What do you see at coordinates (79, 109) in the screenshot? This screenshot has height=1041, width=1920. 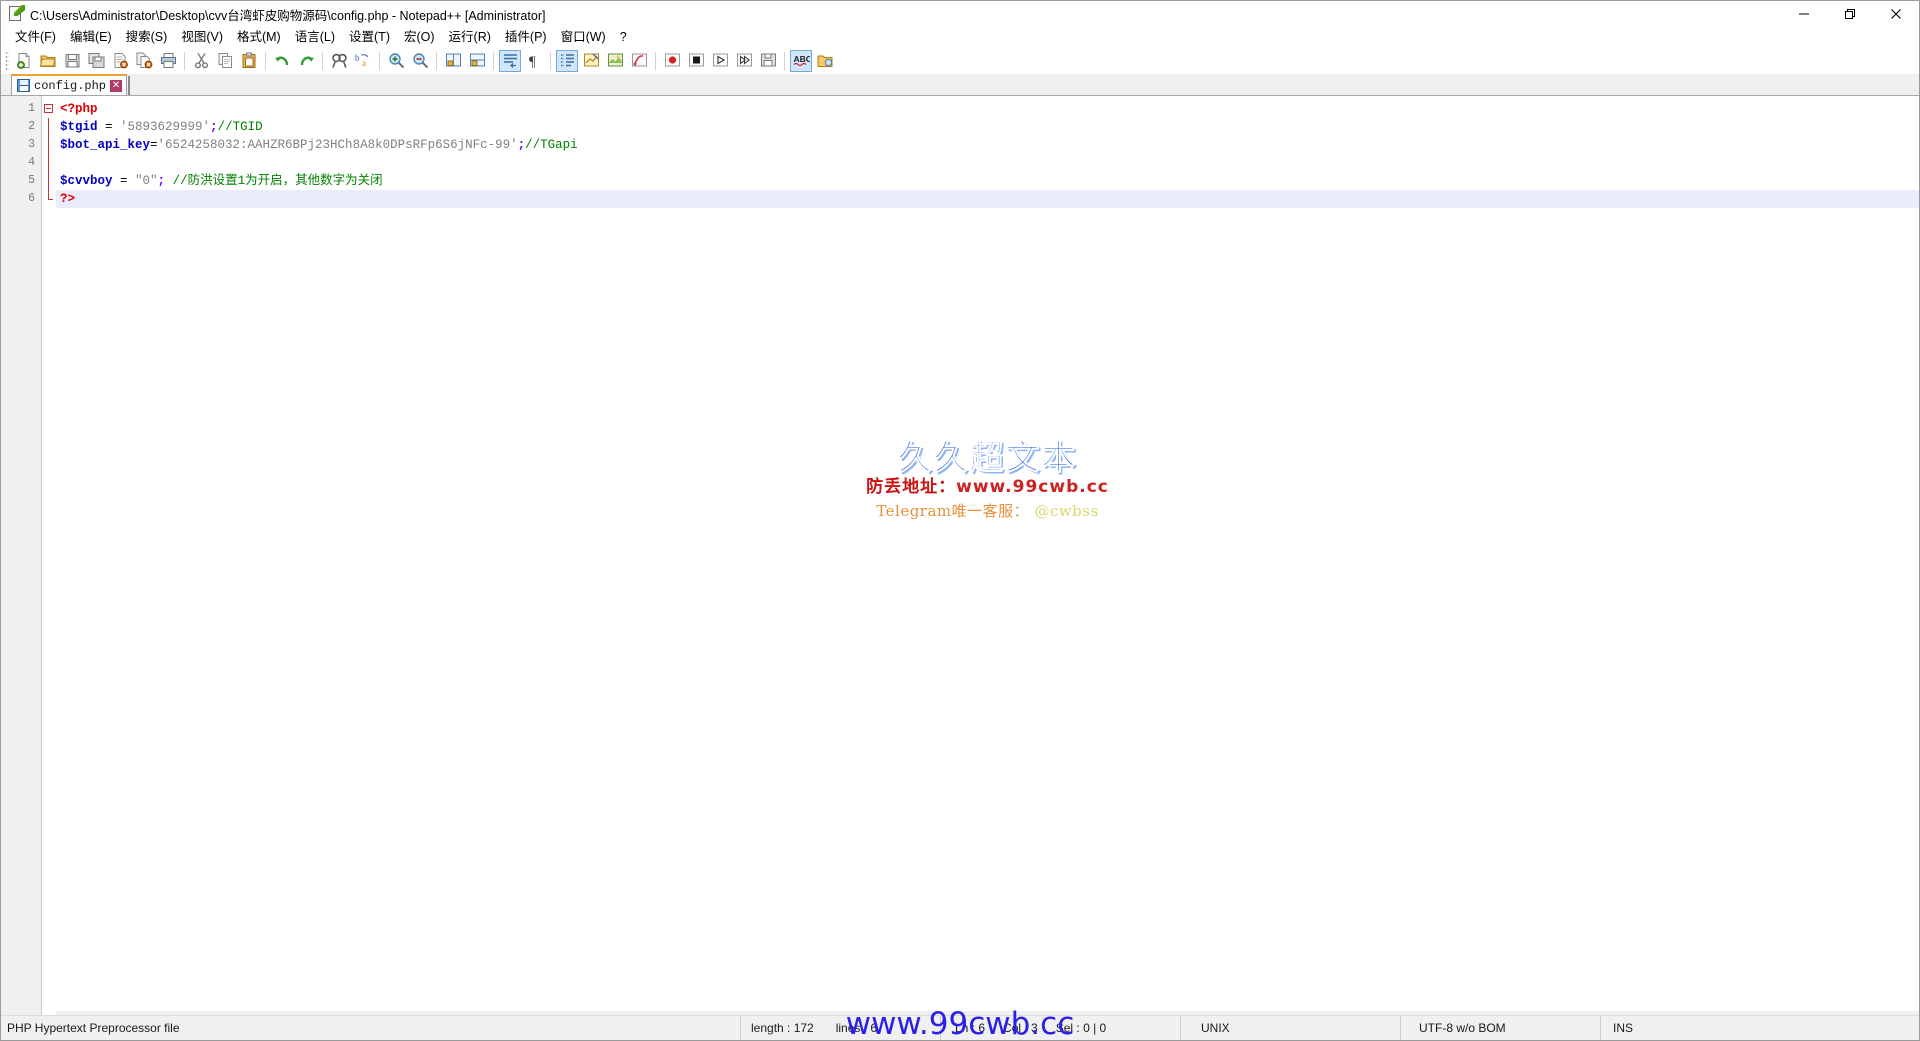 I see `code-token: <?php` at bounding box center [79, 109].